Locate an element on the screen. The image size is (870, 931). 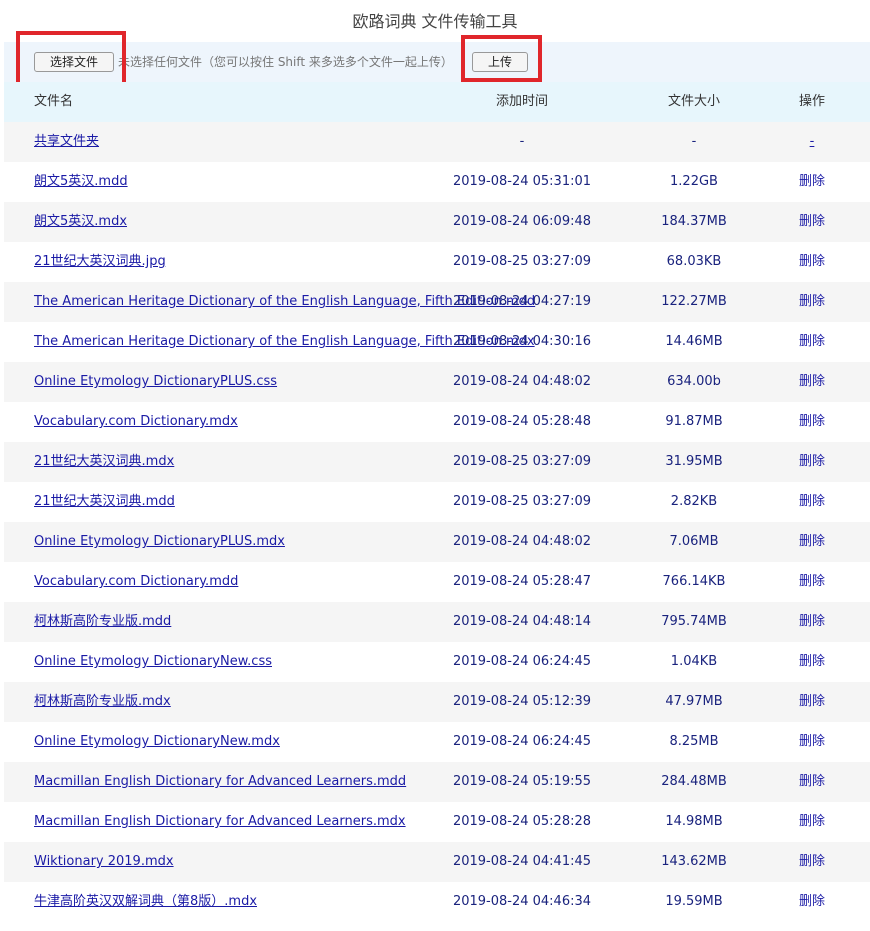
choose-file-button: 选择文件 is located at coordinates (74, 62).